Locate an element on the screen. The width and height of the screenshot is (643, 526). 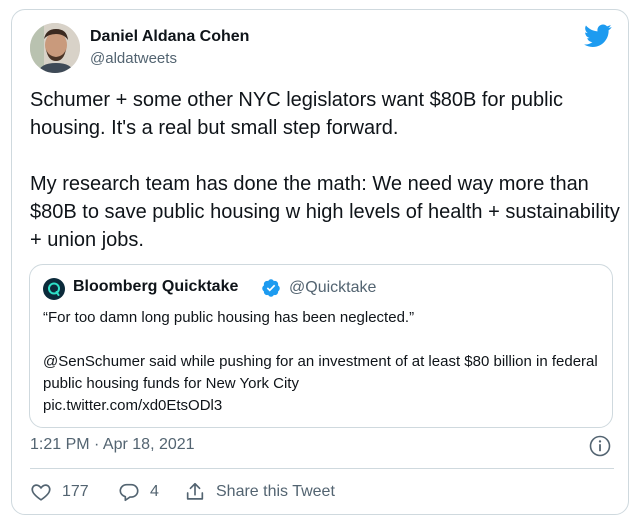
share-upload-icon is located at coordinates (195, 491).